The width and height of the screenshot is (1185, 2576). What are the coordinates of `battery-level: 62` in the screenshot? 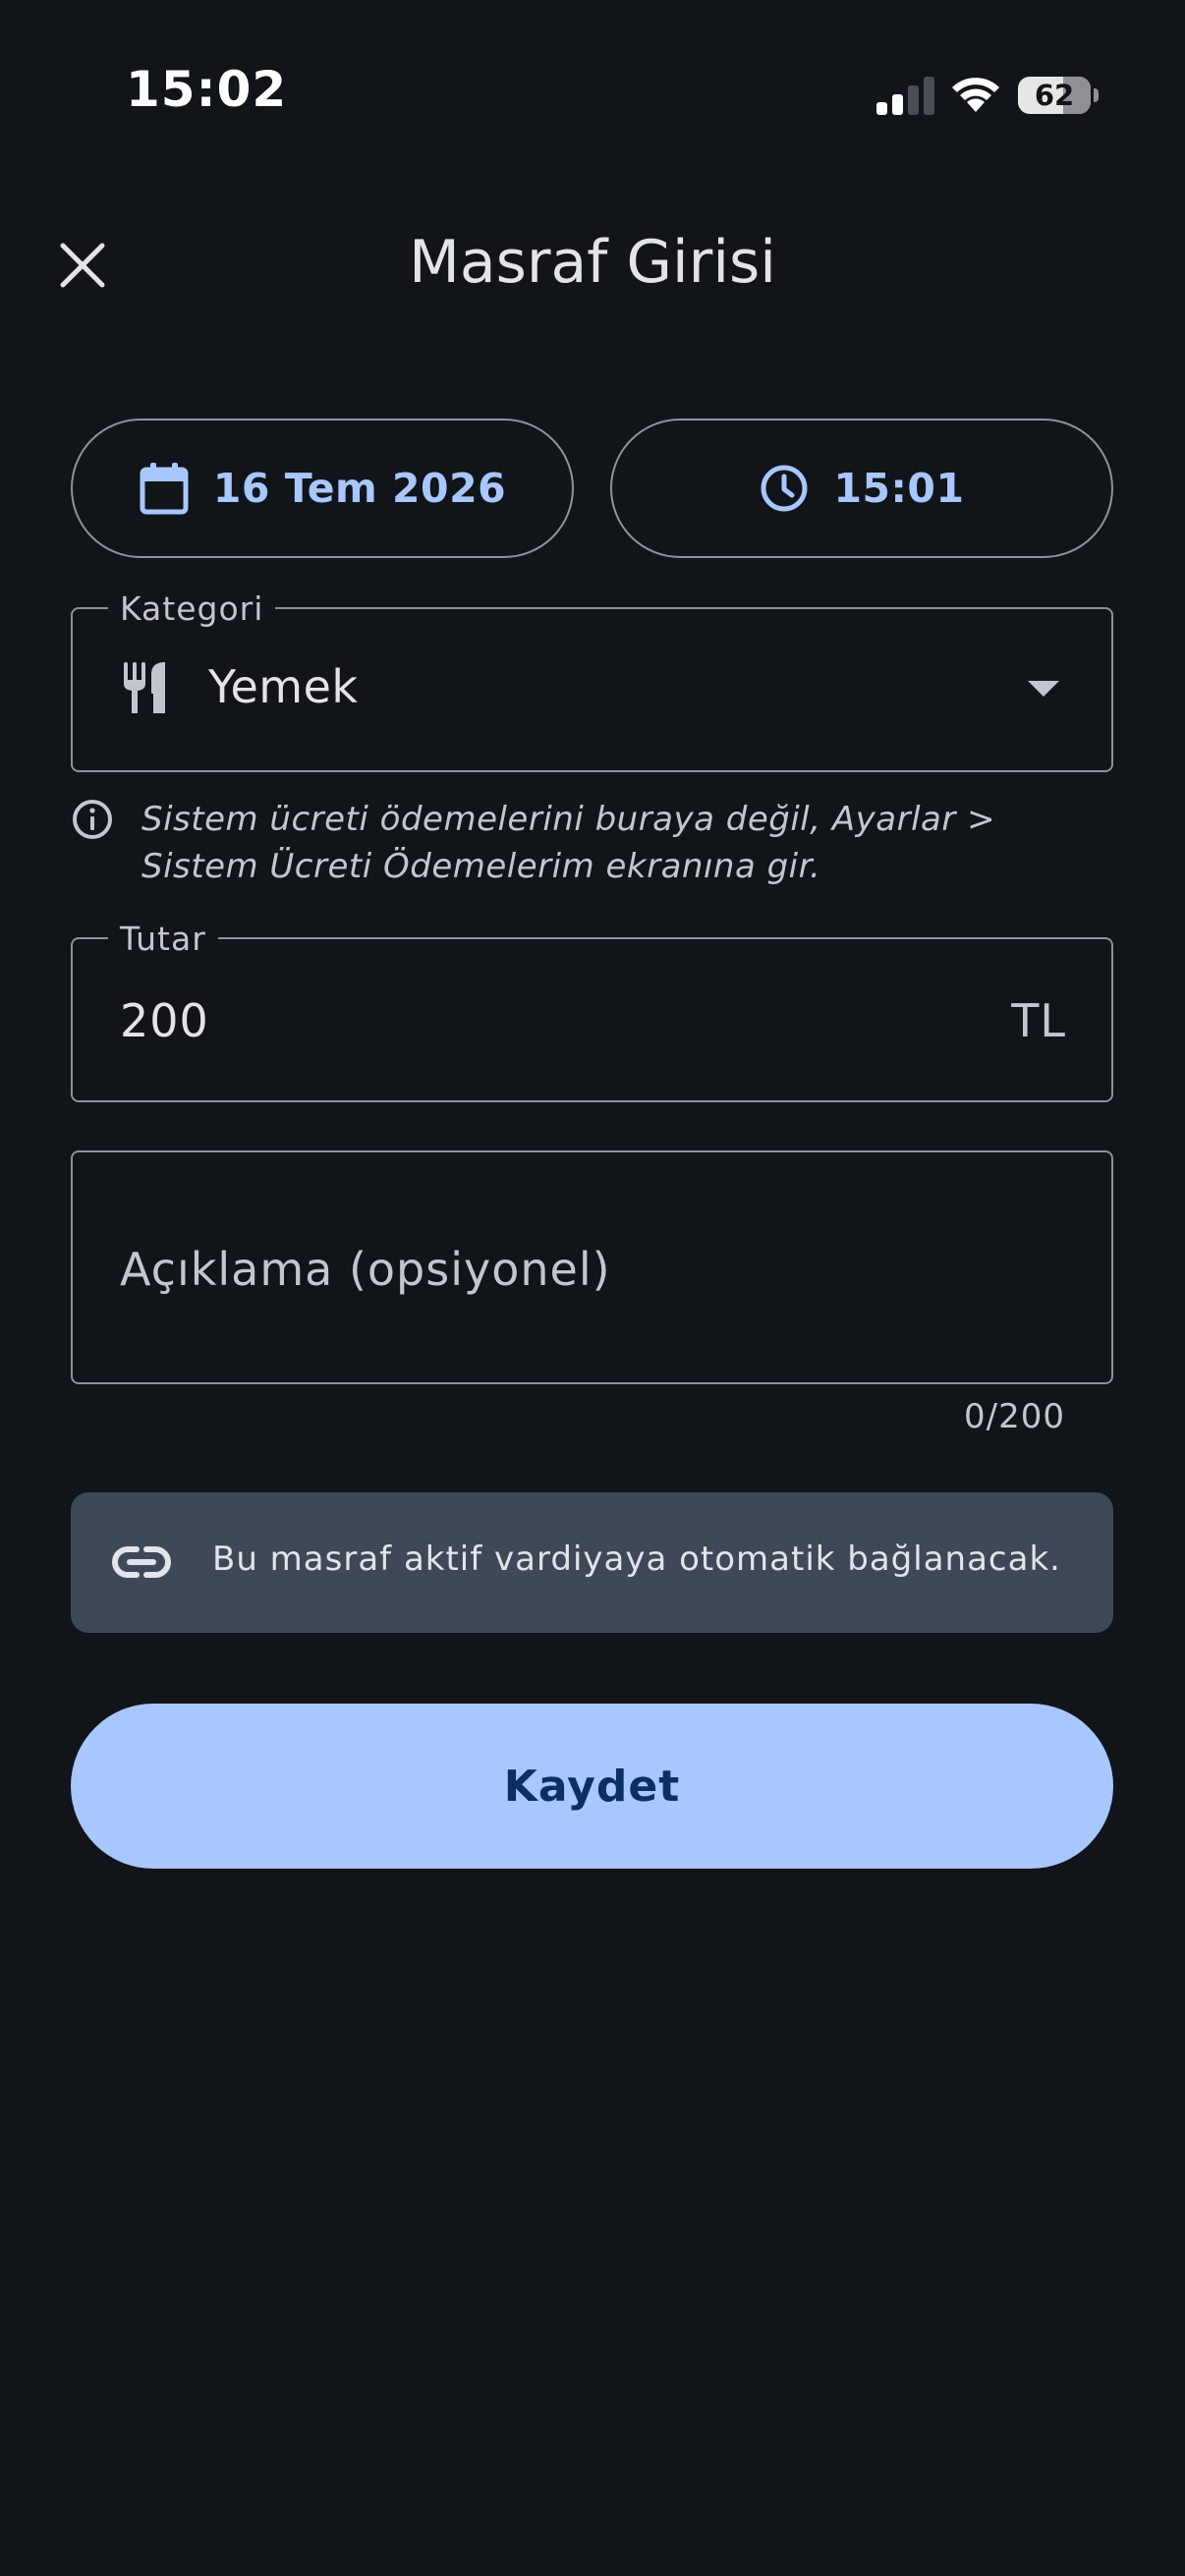 It's located at (1054, 95).